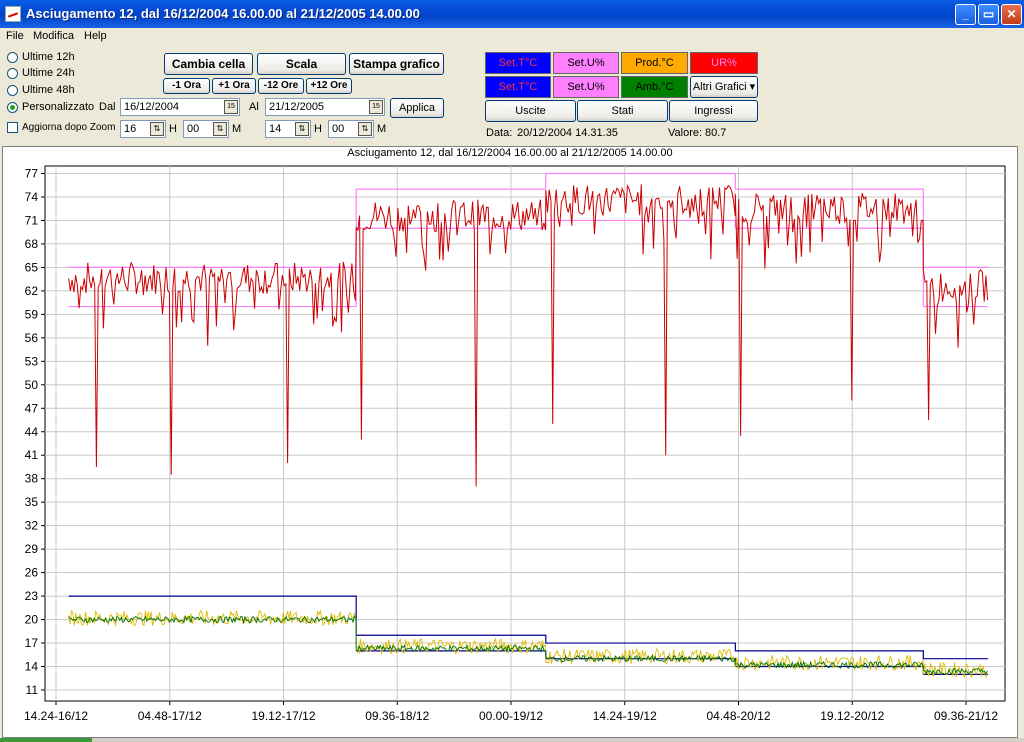 The width and height of the screenshot is (1024, 742). I want to click on to-minute-value: 00, so click(338, 129).